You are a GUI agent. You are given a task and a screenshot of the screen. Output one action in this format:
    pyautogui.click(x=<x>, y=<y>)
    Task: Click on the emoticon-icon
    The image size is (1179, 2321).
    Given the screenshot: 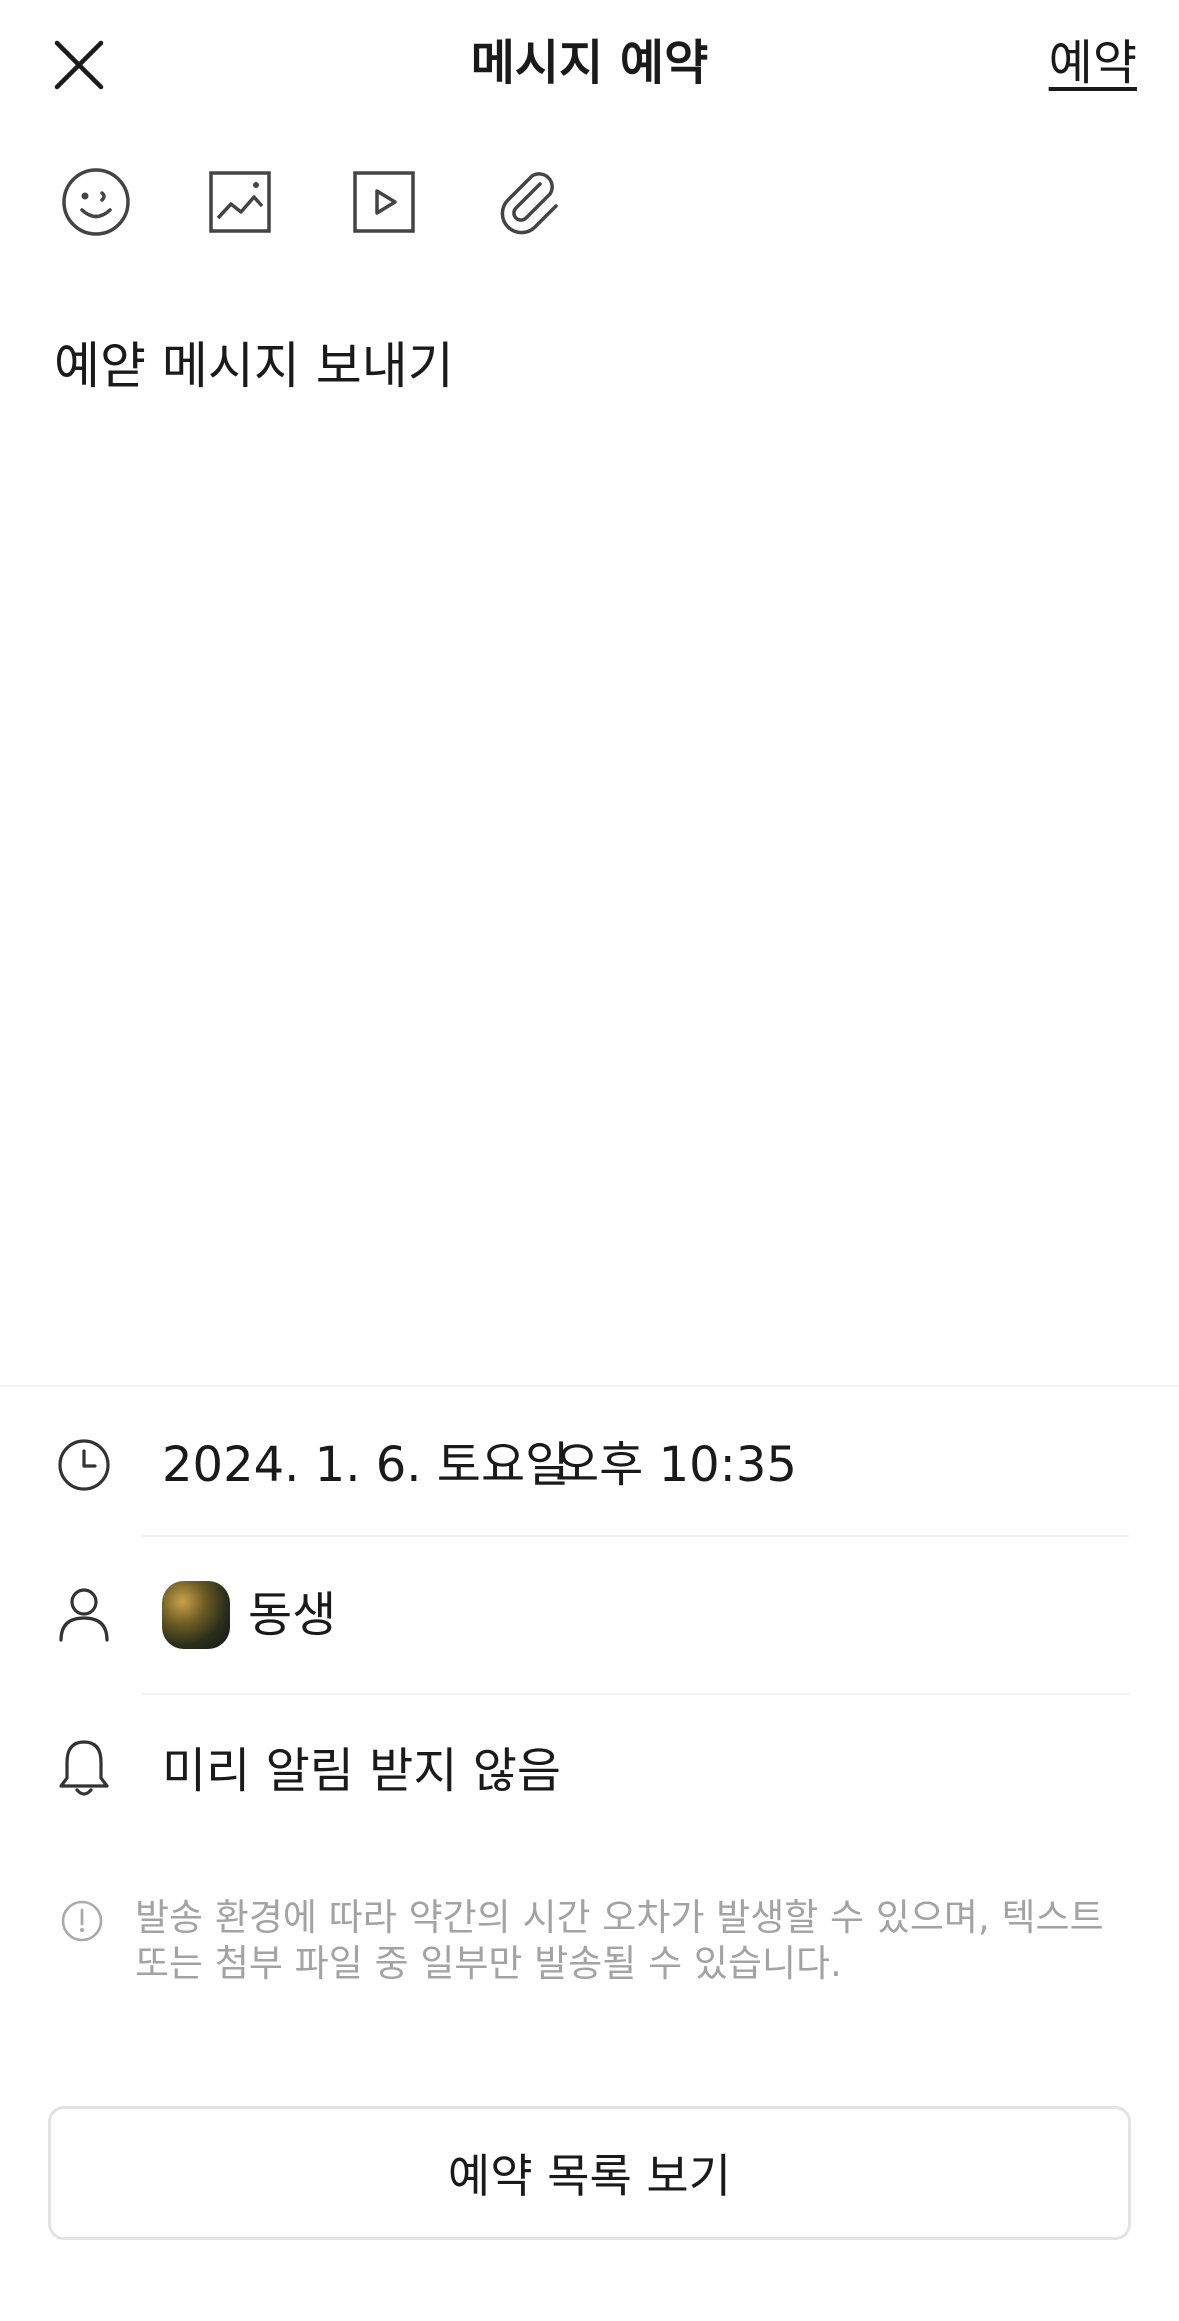 What is the action you would take?
    pyautogui.click(x=96, y=202)
    